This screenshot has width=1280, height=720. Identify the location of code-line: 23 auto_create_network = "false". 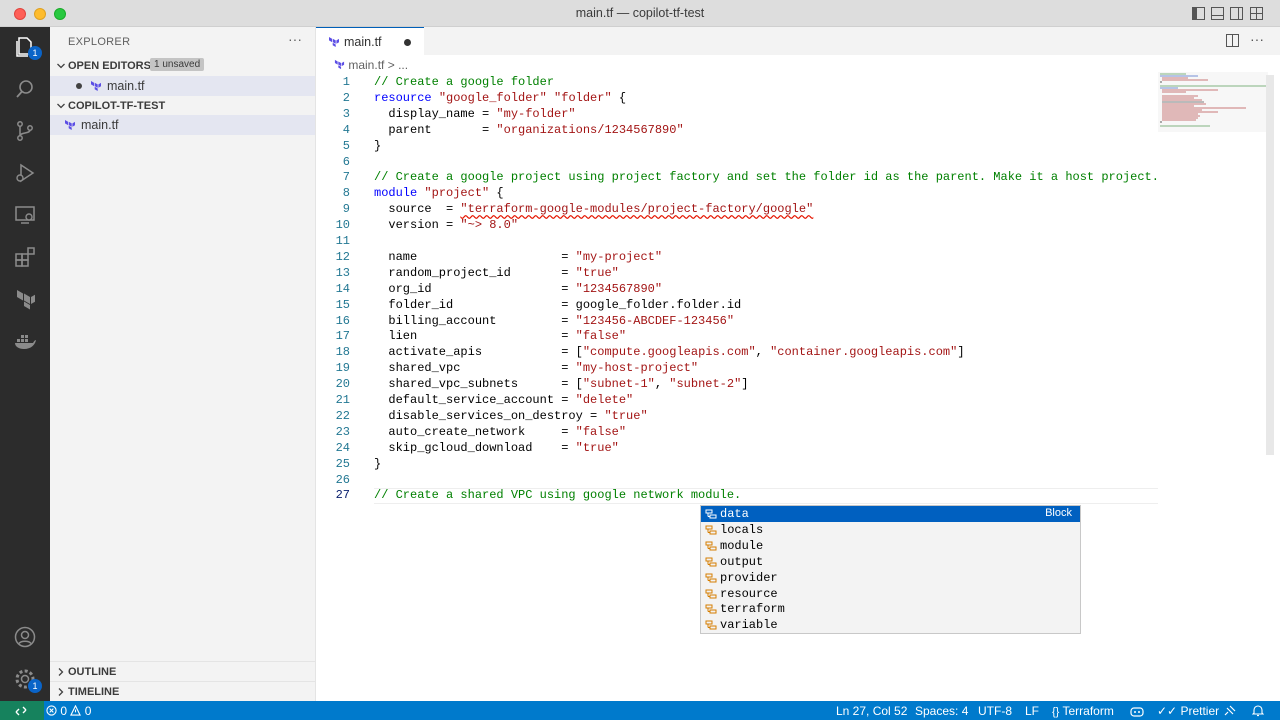
(741, 433).